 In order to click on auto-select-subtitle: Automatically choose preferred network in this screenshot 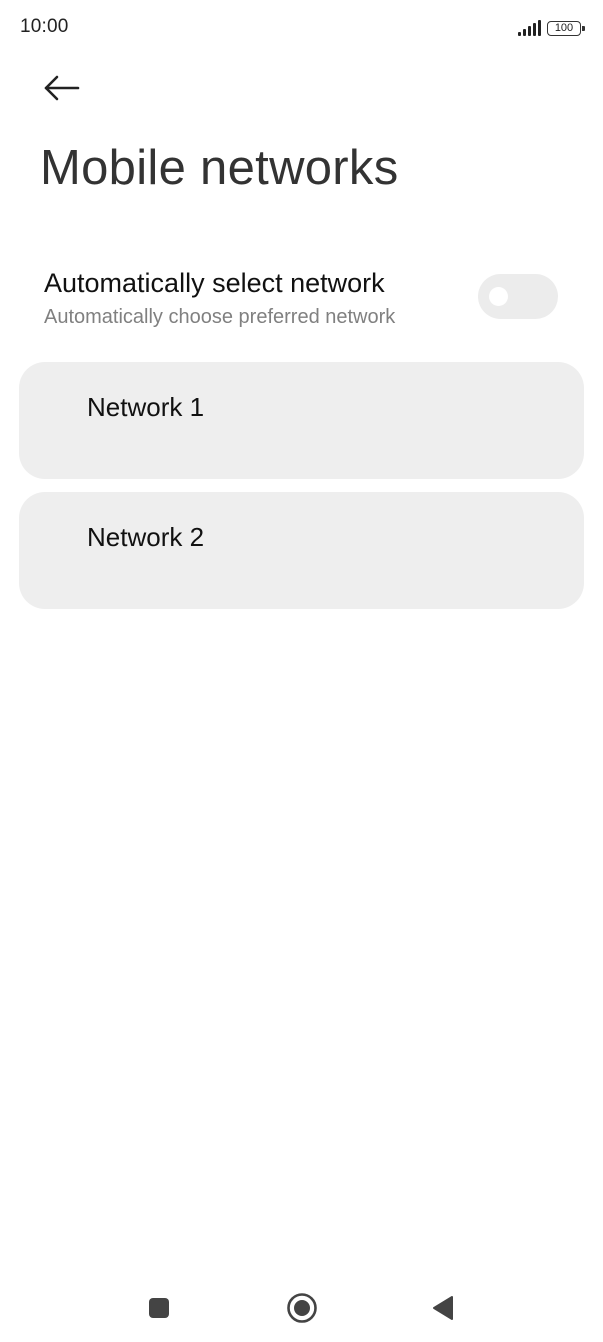, I will do `click(220, 317)`.